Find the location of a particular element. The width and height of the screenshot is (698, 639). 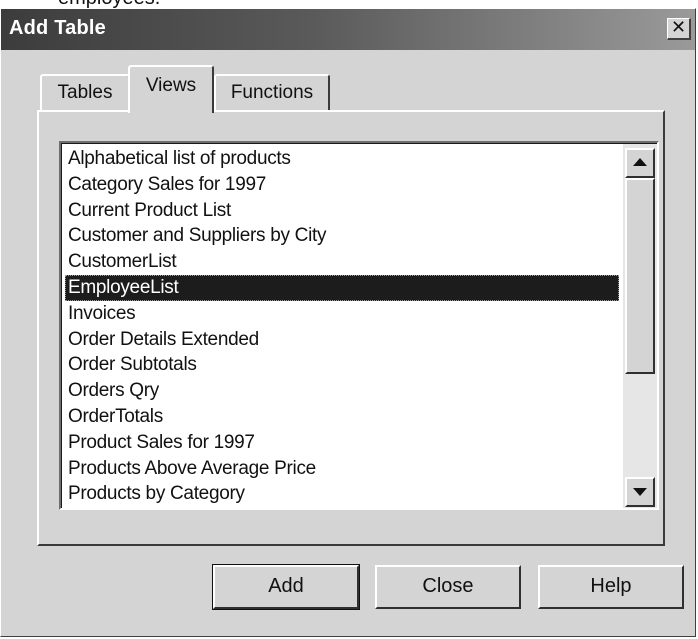

tab-functions-label: Functions is located at coordinates (272, 92).